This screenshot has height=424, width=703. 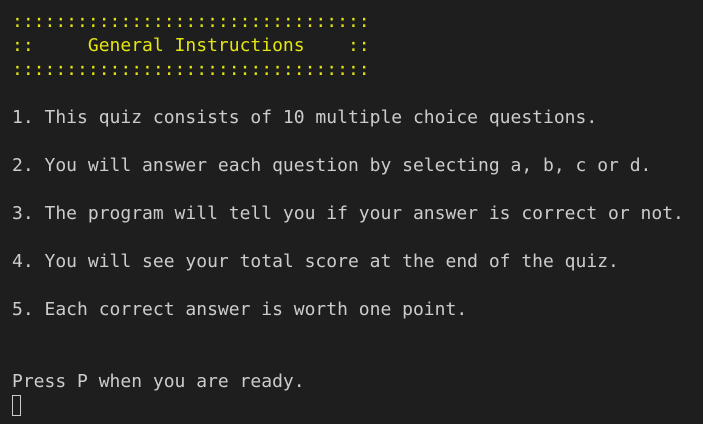 I want to click on terminal-cursor, so click(x=16, y=405).